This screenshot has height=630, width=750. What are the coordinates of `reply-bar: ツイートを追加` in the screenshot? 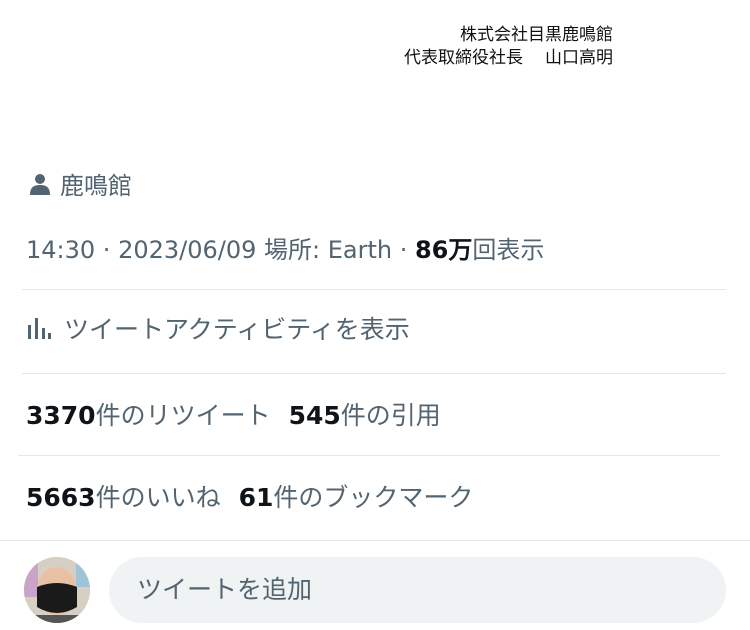 It's located at (375, 585).